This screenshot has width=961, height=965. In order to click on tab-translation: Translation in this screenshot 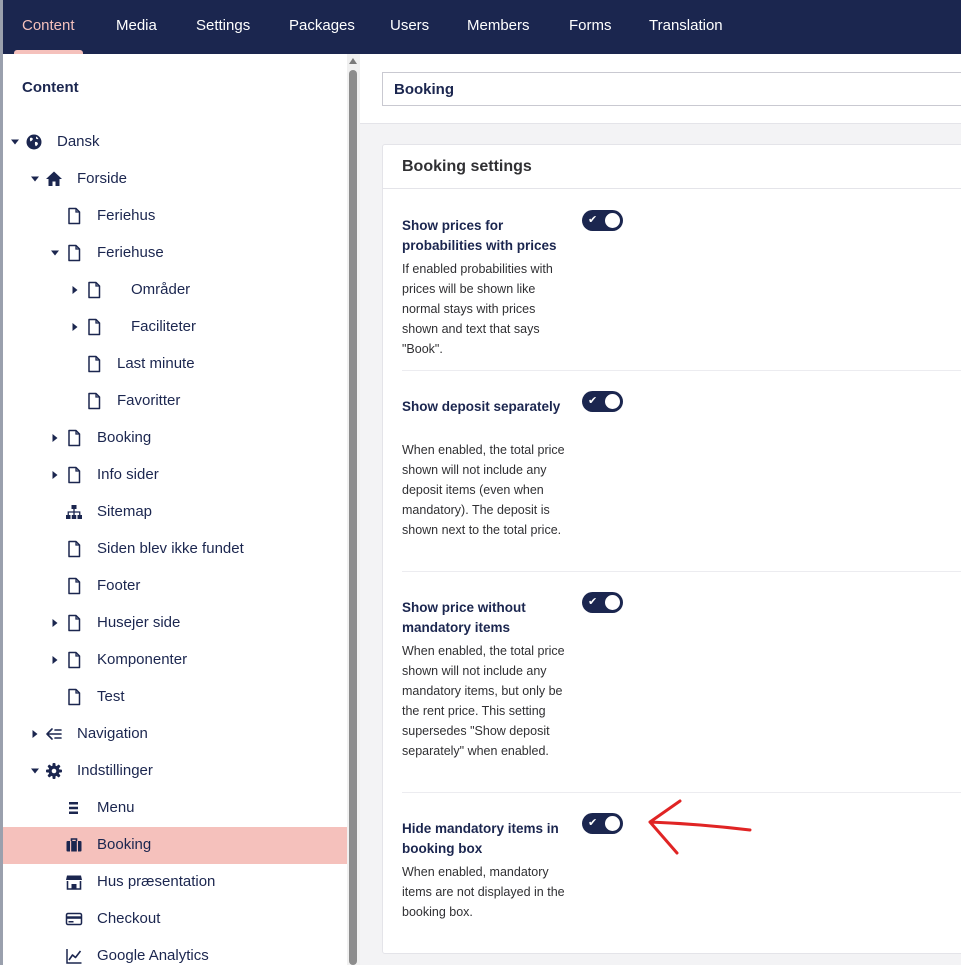, I will do `click(686, 27)`.